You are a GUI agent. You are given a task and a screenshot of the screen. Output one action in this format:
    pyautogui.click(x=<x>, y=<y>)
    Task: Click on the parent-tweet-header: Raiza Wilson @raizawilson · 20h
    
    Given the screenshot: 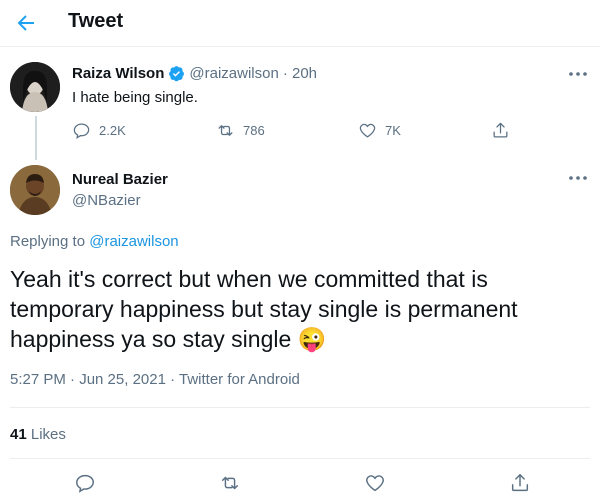 What is the action you would take?
    pyautogui.click(x=194, y=73)
    